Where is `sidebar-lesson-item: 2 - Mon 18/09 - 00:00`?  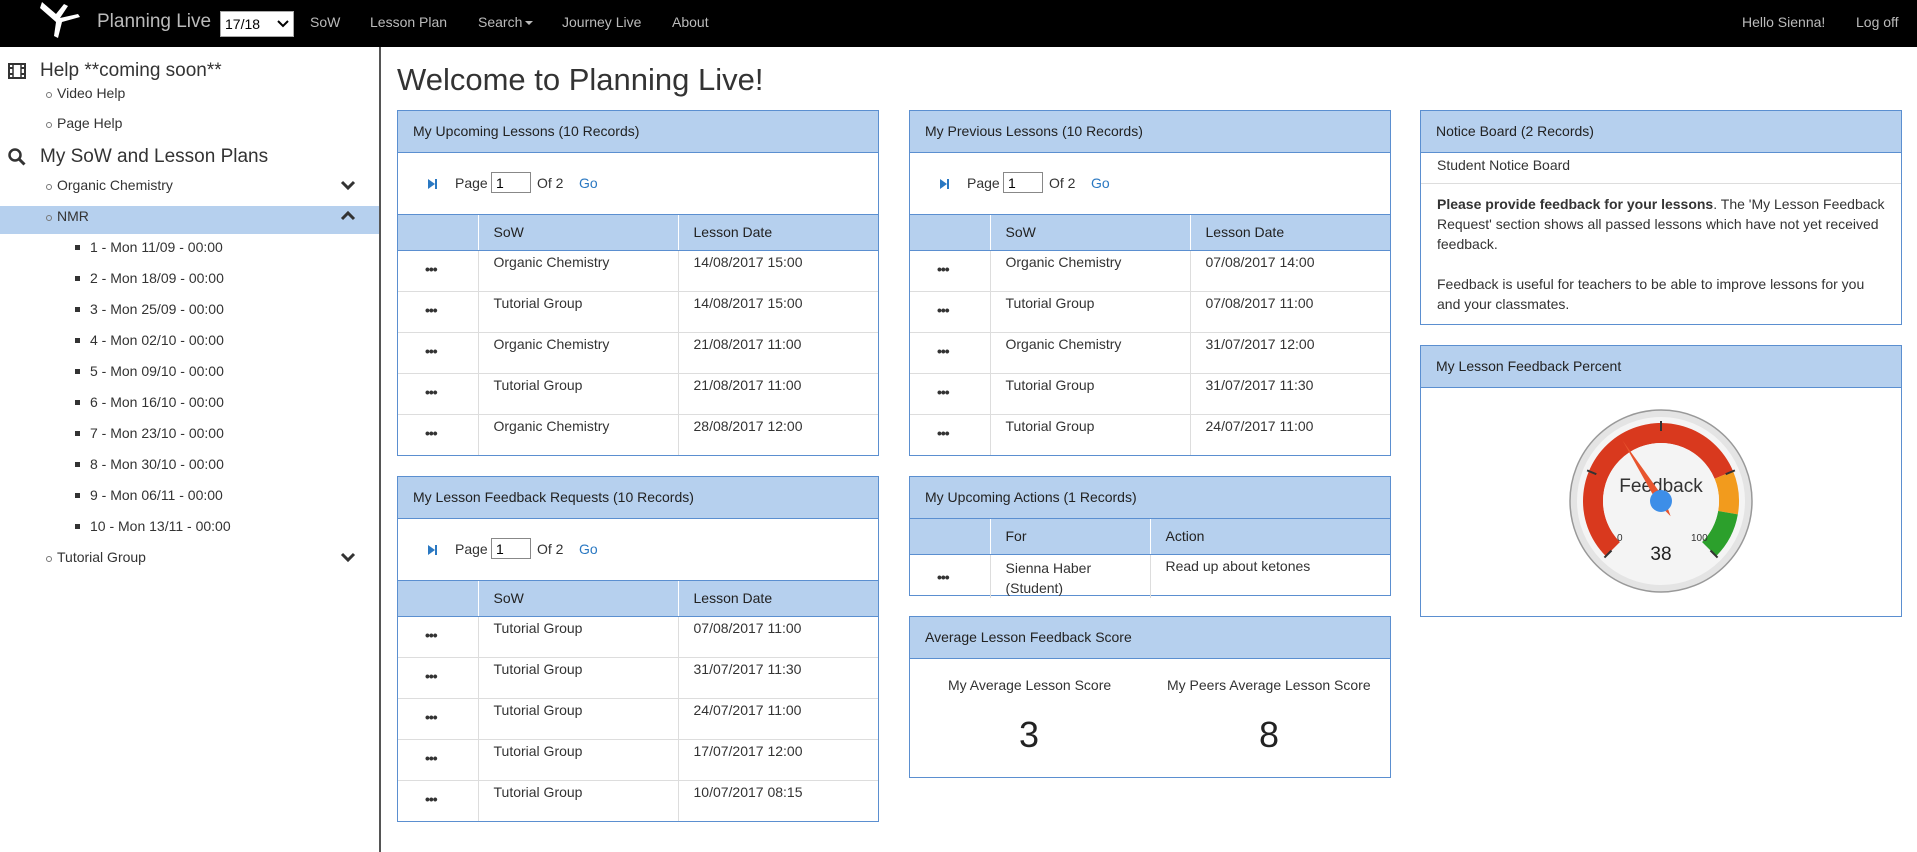 sidebar-lesson-item: 2 - Mon 18/09 - 00:00 is located at coordinates (149, 278).